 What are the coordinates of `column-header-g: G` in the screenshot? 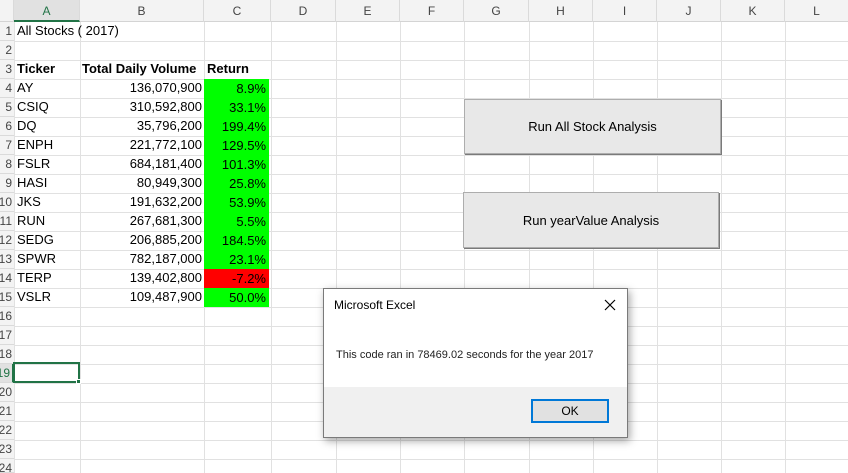 It's located at (496, 11).